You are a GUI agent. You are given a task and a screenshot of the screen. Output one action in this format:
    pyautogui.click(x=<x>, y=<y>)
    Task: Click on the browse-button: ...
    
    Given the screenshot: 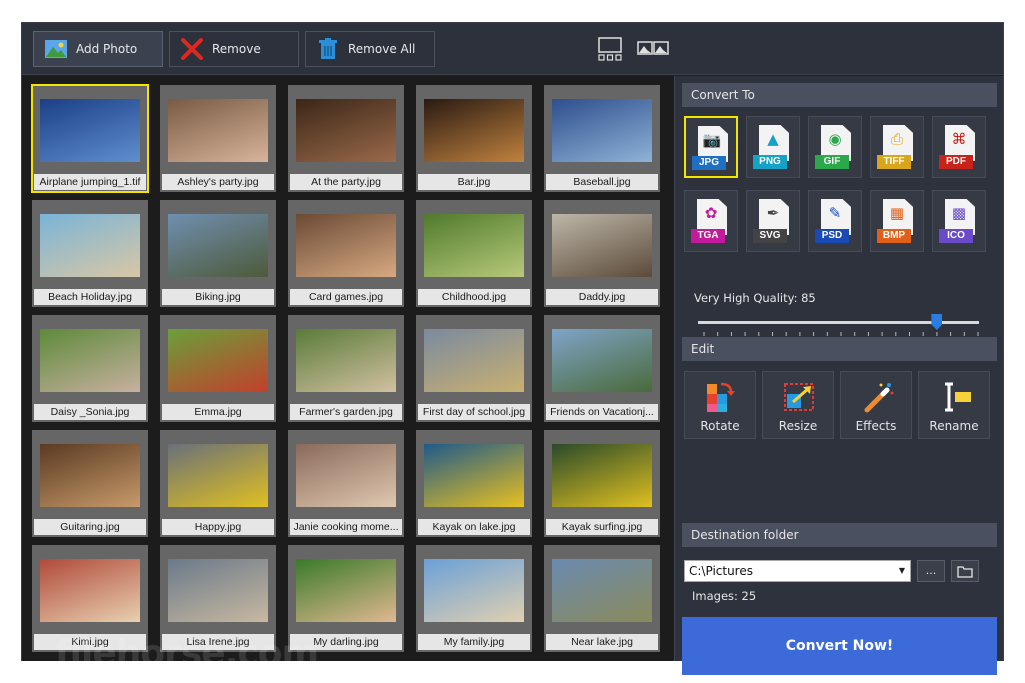 What is the action you would take?
    pyautogui.click(x=931, y=571)
    